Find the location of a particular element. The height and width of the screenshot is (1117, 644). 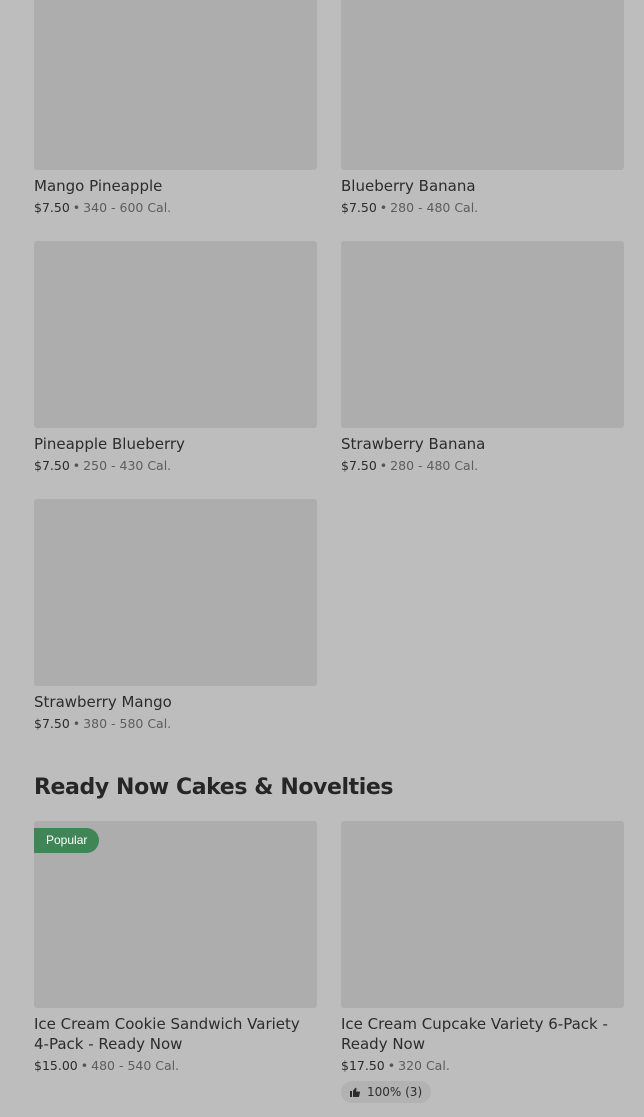

rating-pill: 100% (3) is located at coordinates (386, 1092).